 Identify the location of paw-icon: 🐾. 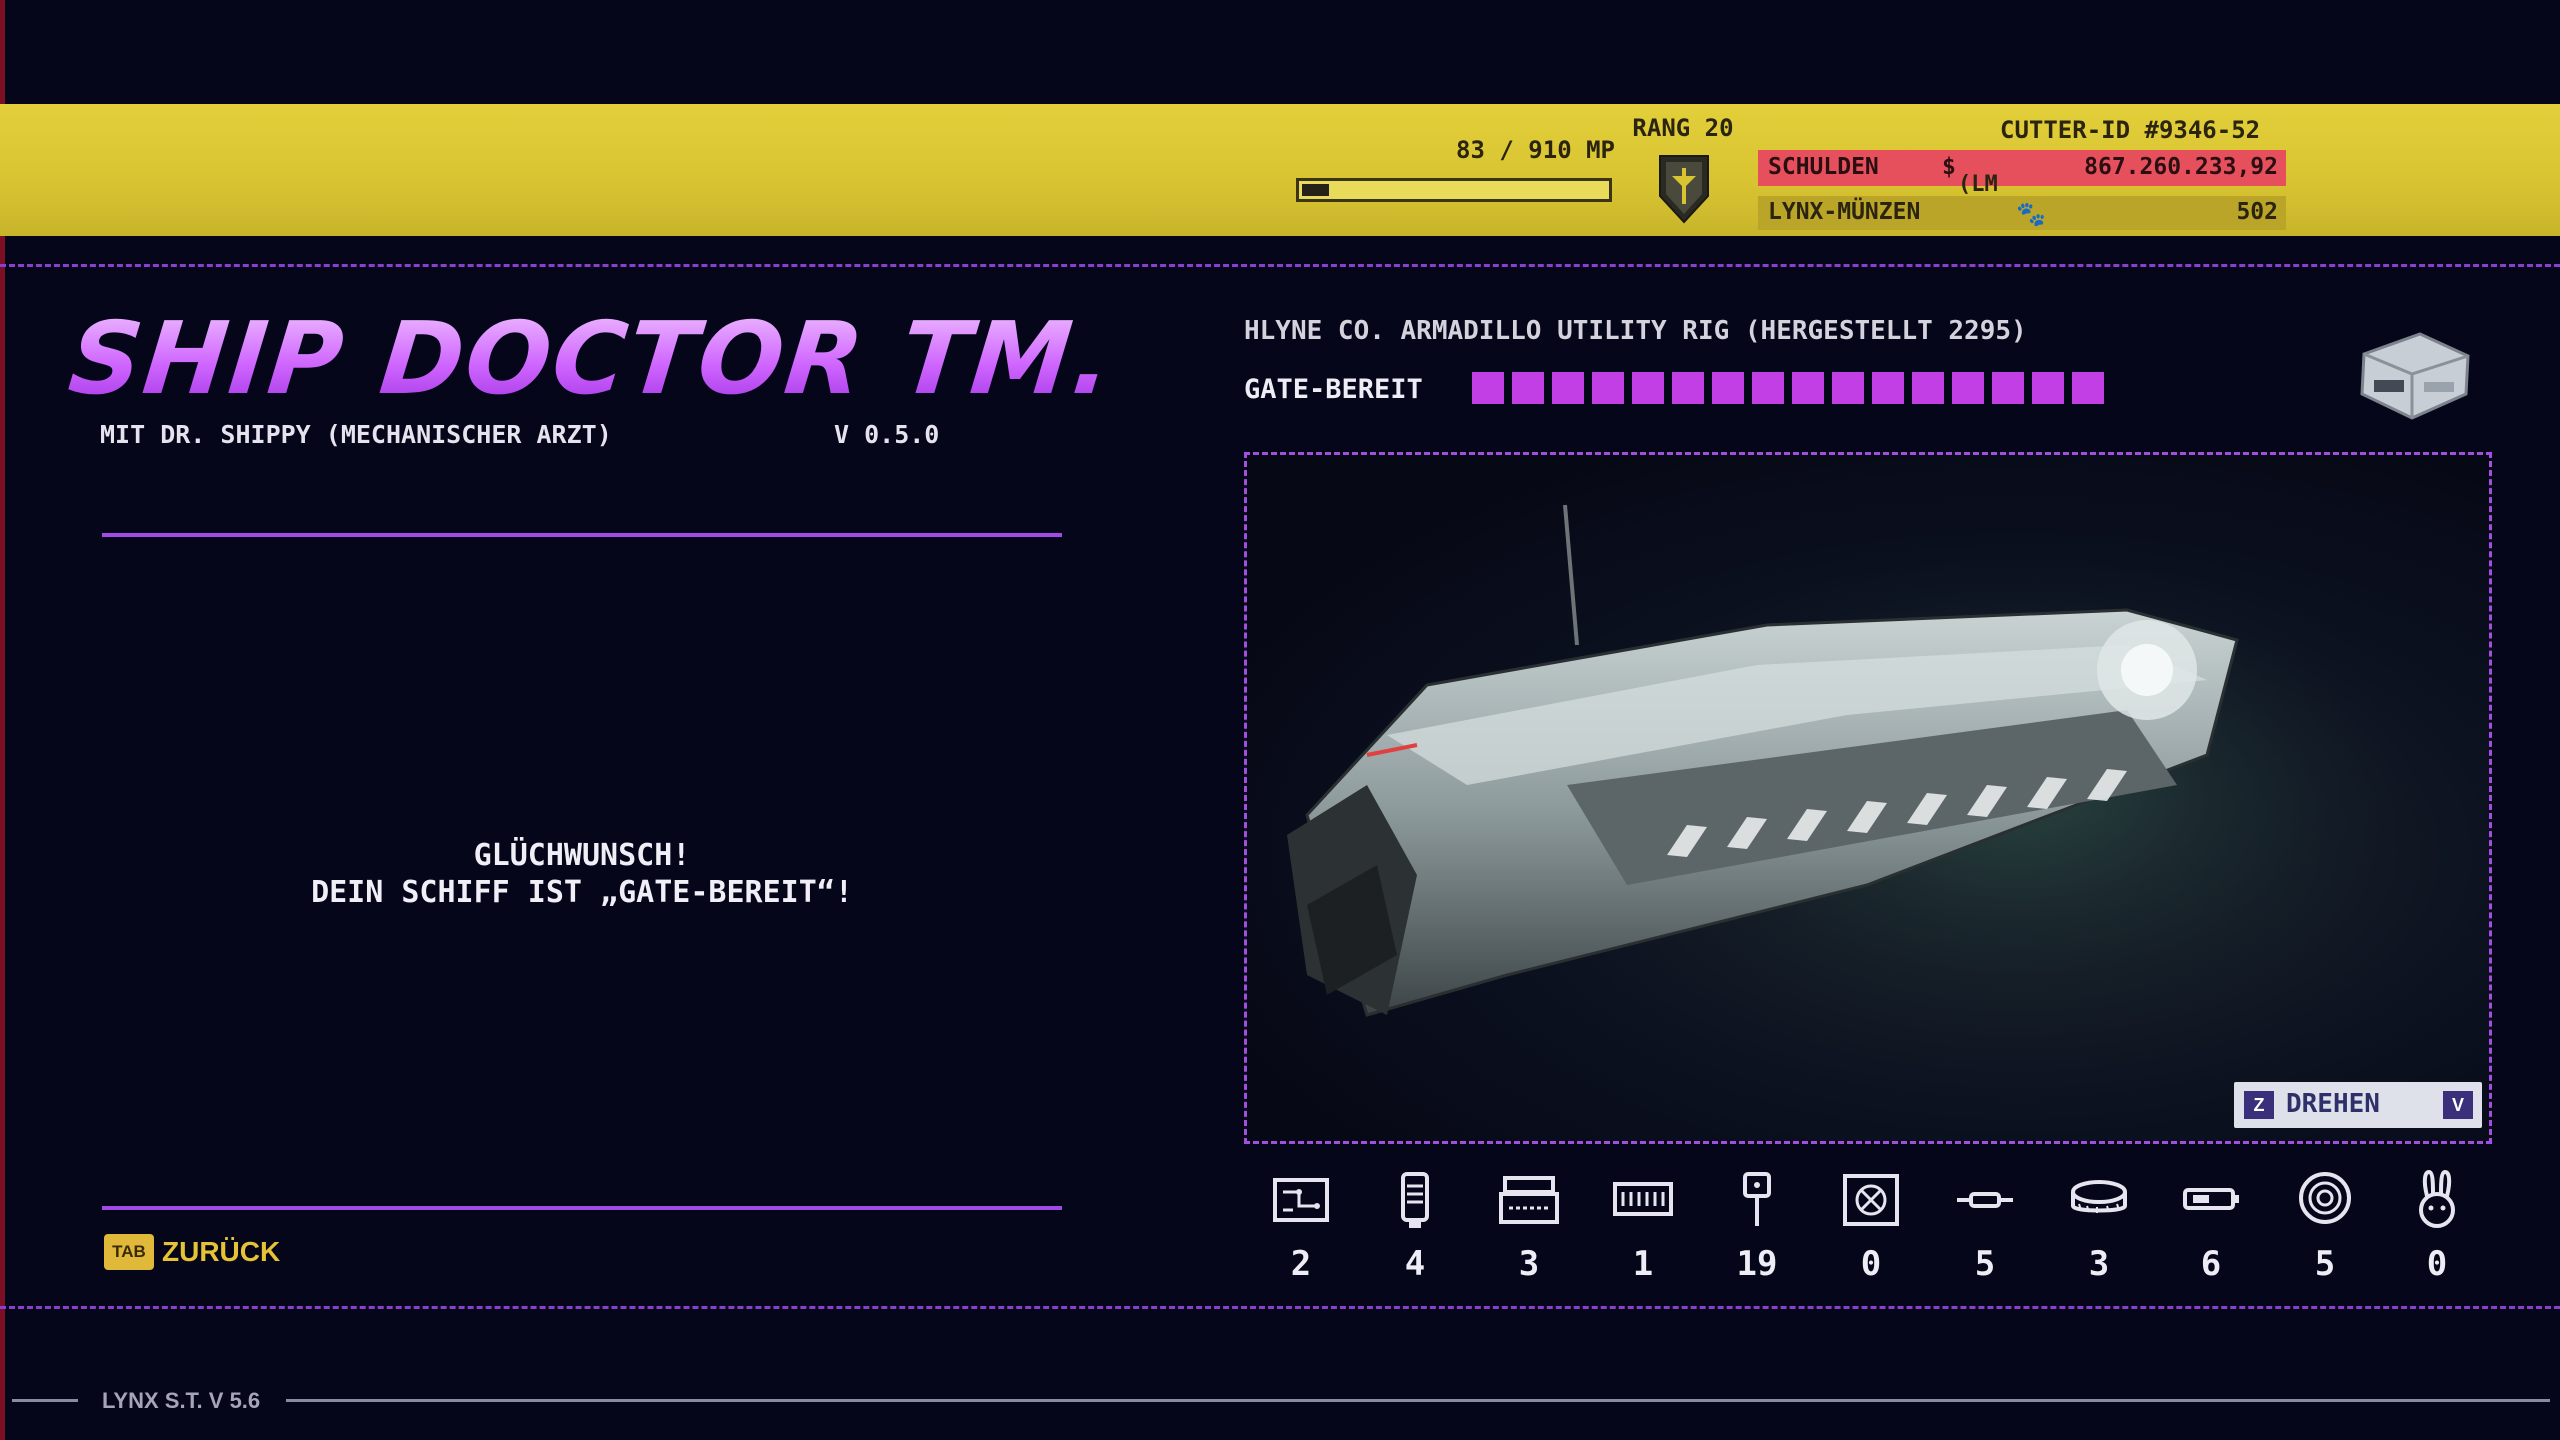
(2031, 214).